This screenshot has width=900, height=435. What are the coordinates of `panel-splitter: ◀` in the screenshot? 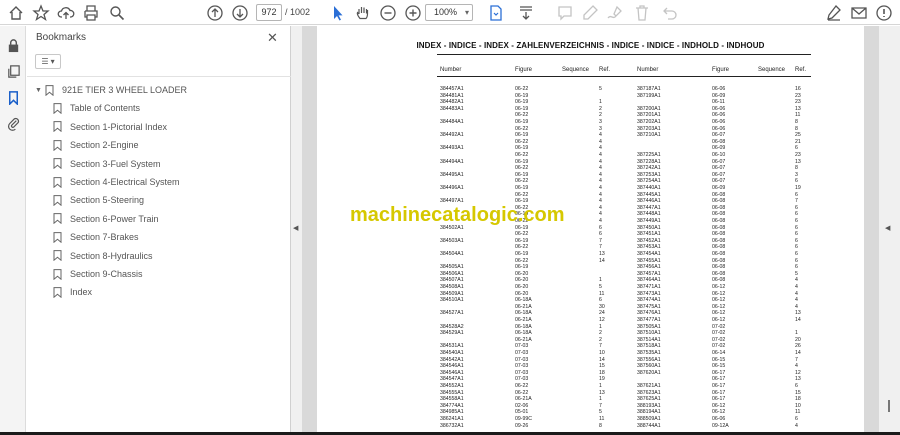 It's located at (296, 230).